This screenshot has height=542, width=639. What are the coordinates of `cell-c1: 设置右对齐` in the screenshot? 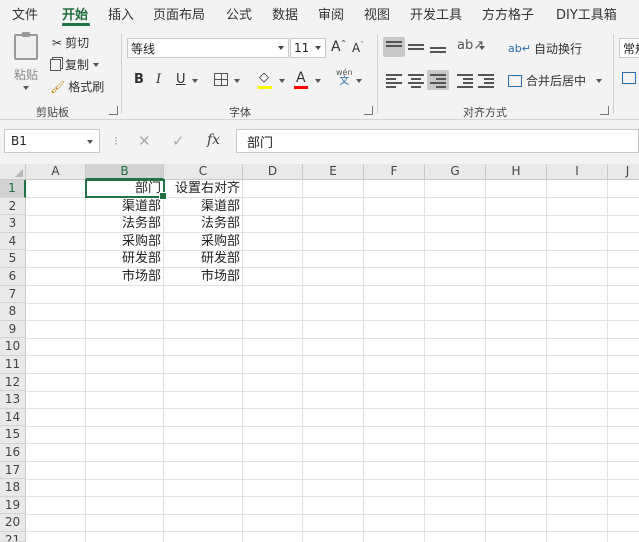 It's located at (203, 189).